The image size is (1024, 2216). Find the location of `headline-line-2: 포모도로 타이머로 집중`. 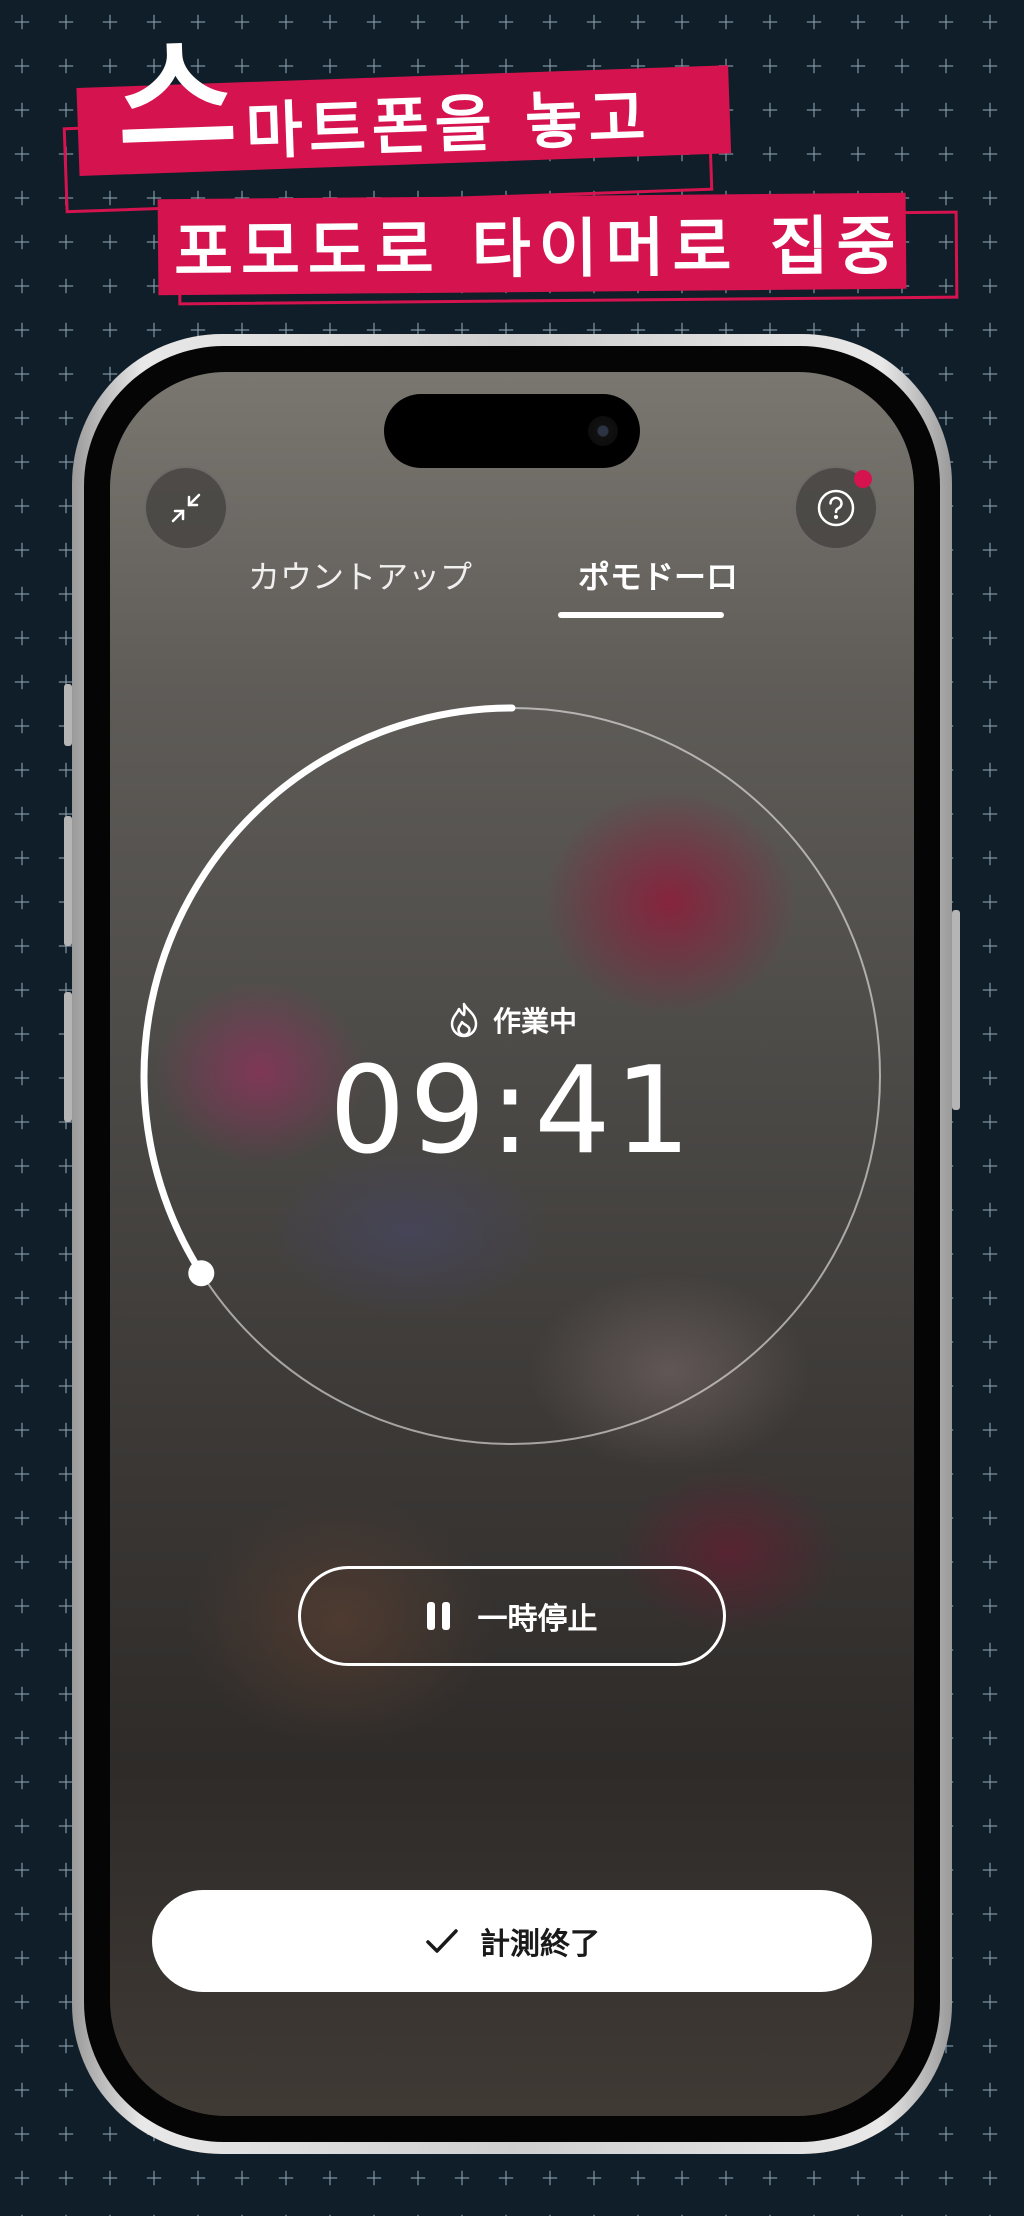

headline-line-2: 포모도로 타이머로 집중 is located at coordinates (532, 244).